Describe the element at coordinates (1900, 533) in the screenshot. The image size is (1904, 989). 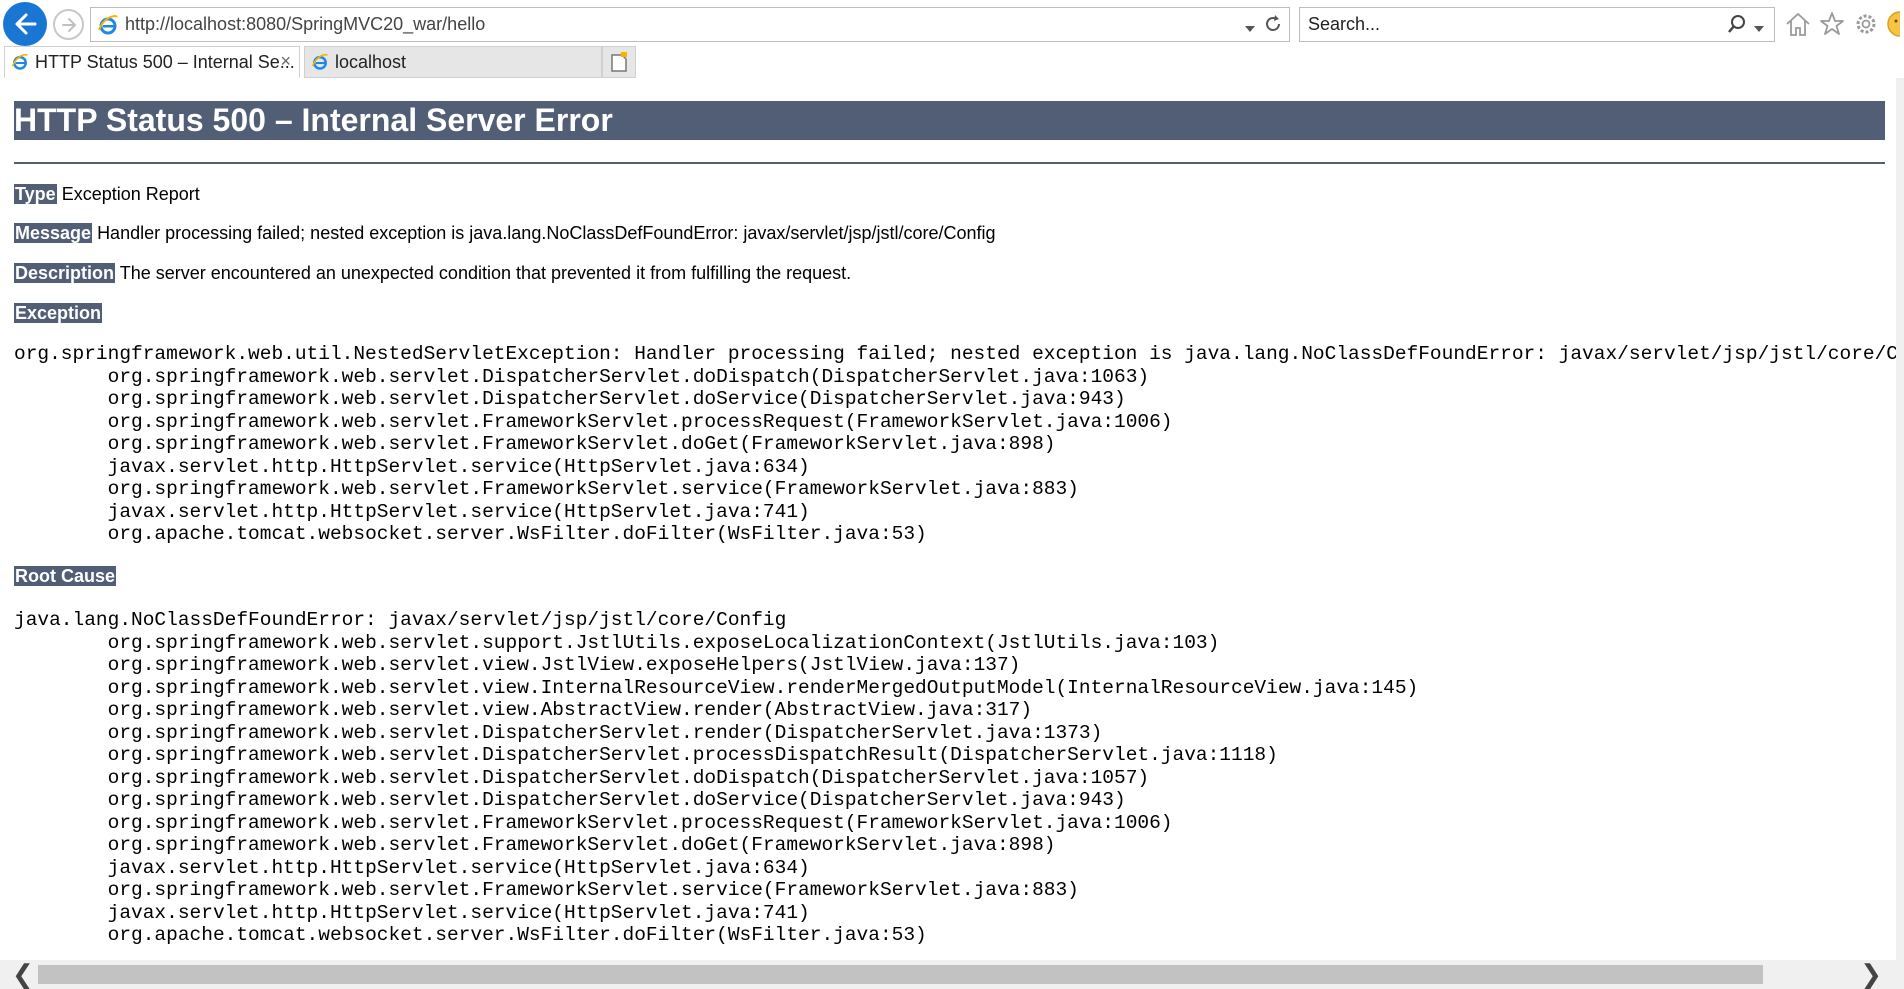
I see `vertical-scrollbar` at that location.